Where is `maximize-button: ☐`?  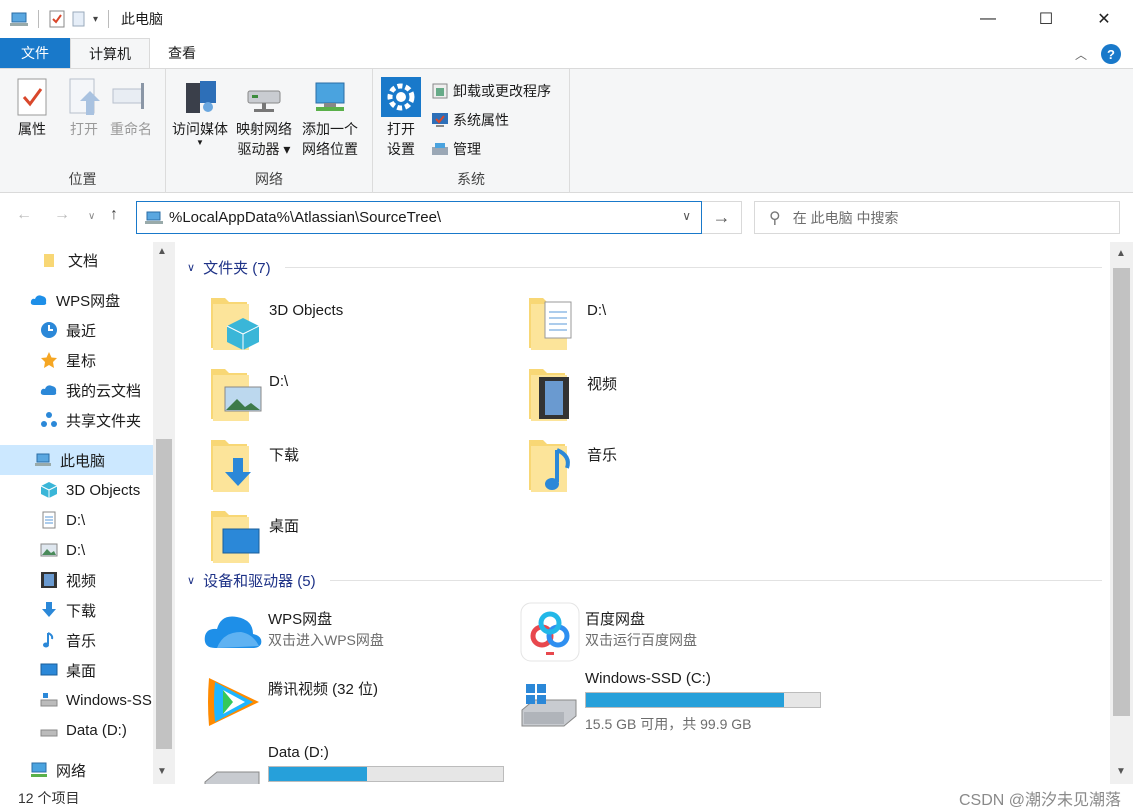
maximize-button: ☐ is located at coordinates (1046, 19).